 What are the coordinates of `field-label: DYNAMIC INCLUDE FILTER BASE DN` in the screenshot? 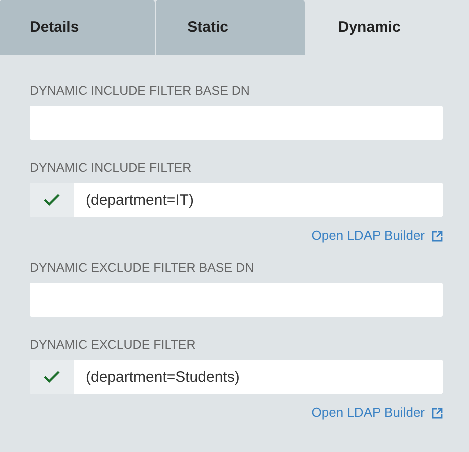 It's located at (140, 91).